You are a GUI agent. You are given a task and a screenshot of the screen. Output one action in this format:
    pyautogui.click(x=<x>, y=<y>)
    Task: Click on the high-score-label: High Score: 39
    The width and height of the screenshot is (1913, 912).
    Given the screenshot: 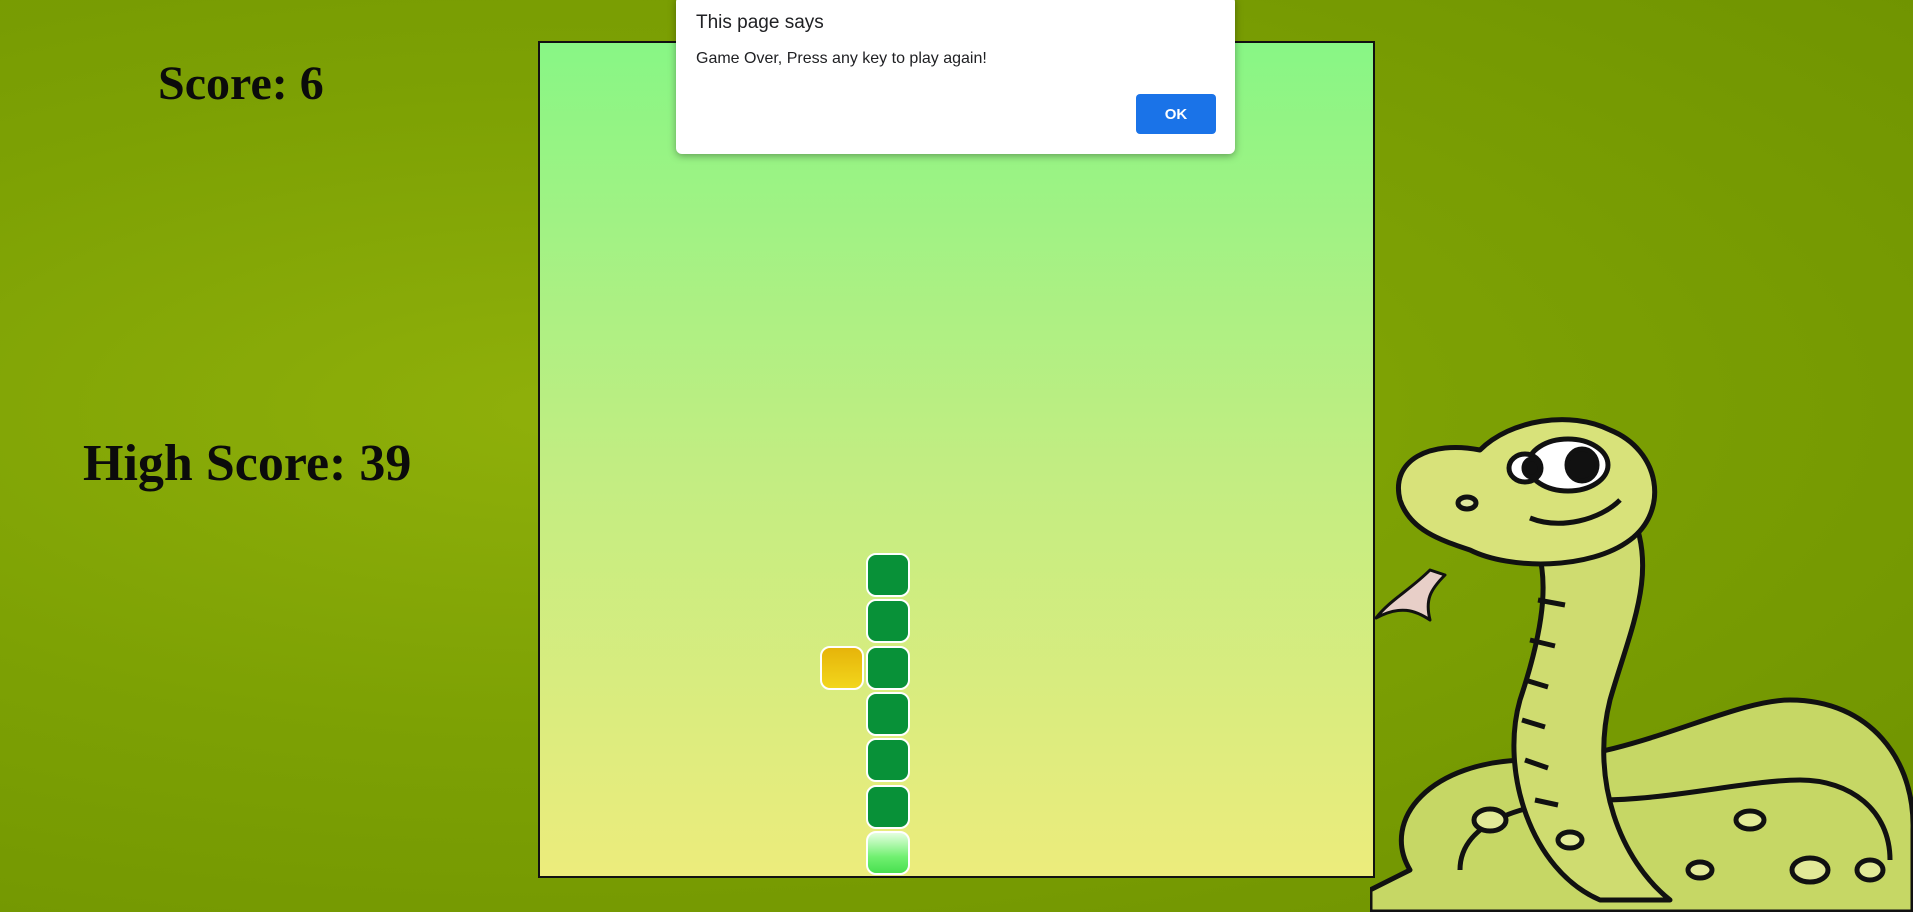 What is the action you would take?
    pyautogui.click(x=247, y=463)
    